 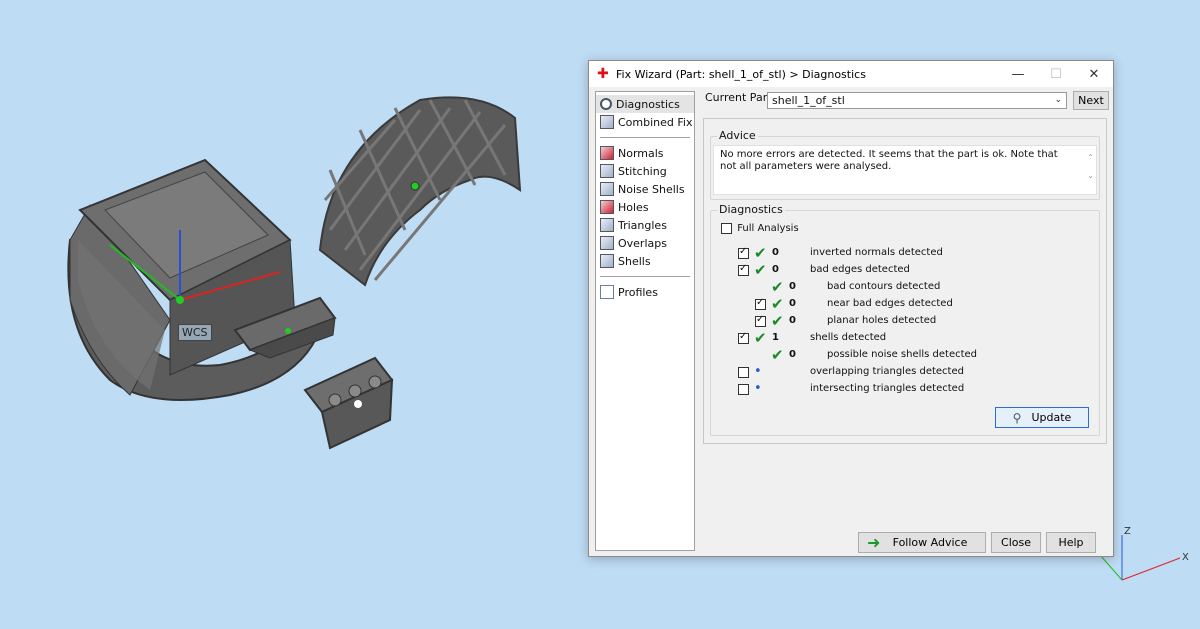 I want to click on sidebar-item-triangles: Triangles, so click(x=645, y=225).